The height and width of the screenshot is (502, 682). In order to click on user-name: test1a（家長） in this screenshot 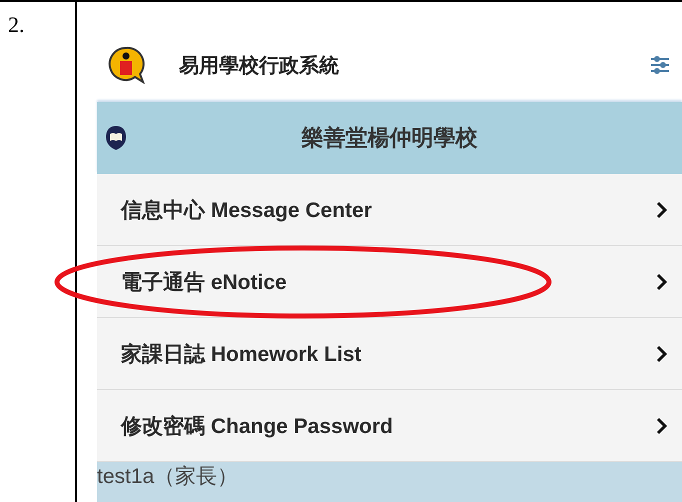, I will do `click(167, 477)`.